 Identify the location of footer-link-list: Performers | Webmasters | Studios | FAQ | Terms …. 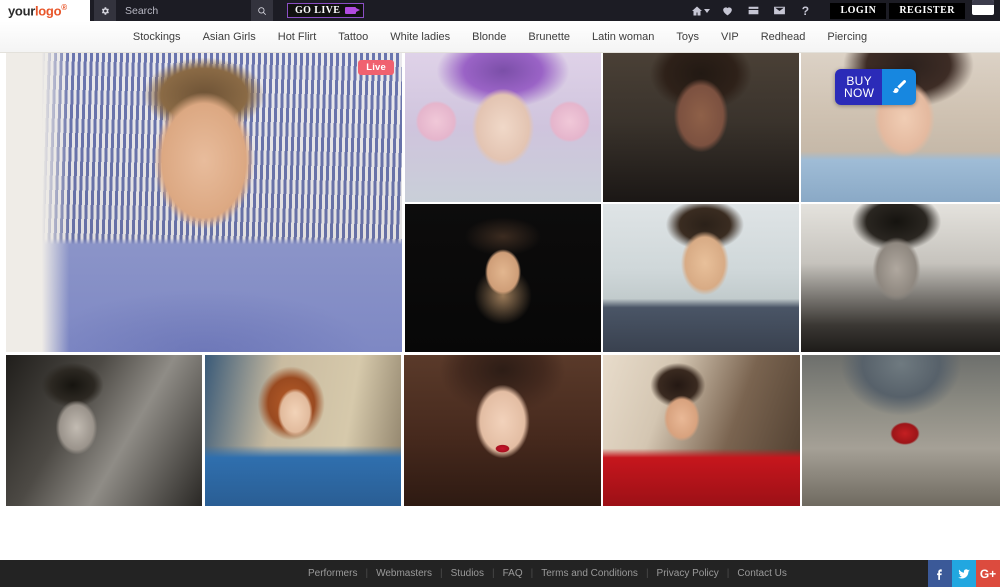
(547, 573).